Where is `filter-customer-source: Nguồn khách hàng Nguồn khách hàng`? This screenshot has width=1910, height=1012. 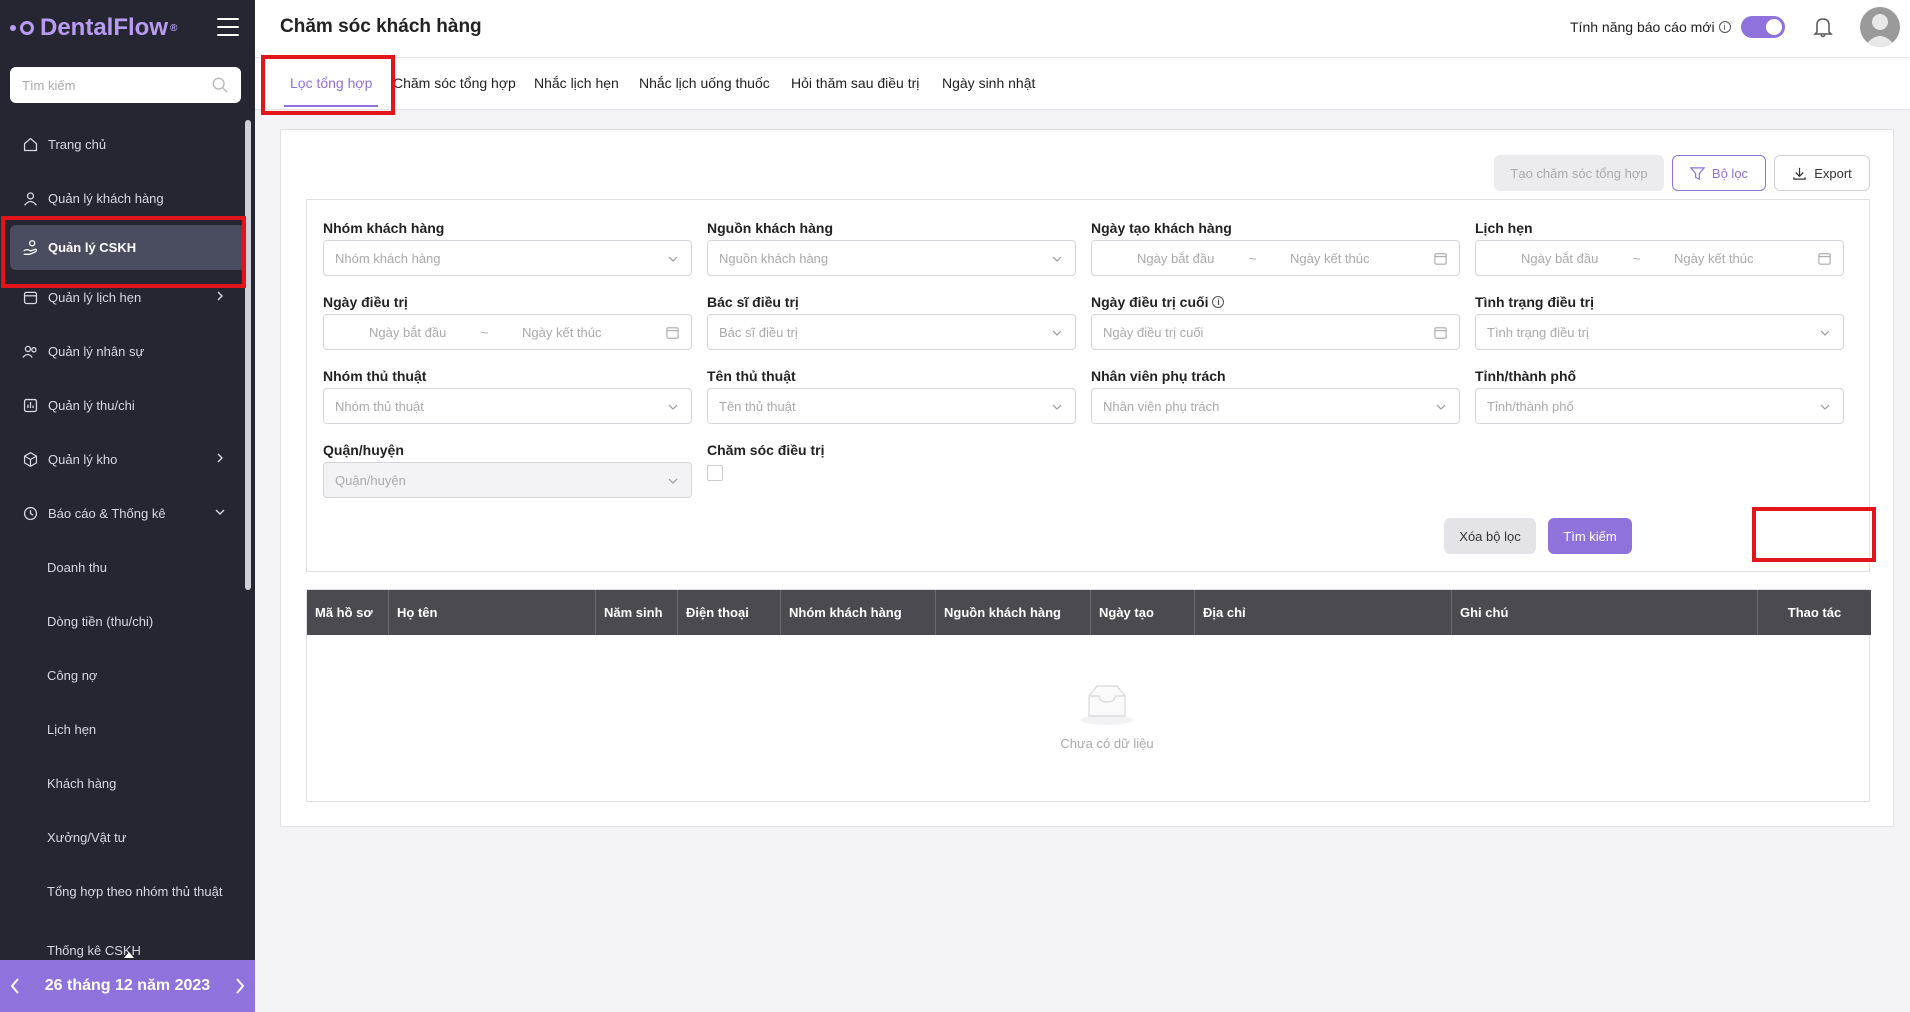 filter-customer-source: Nguồn khách hàng Nguồn khách hàng is located at coordinates (891, 247).